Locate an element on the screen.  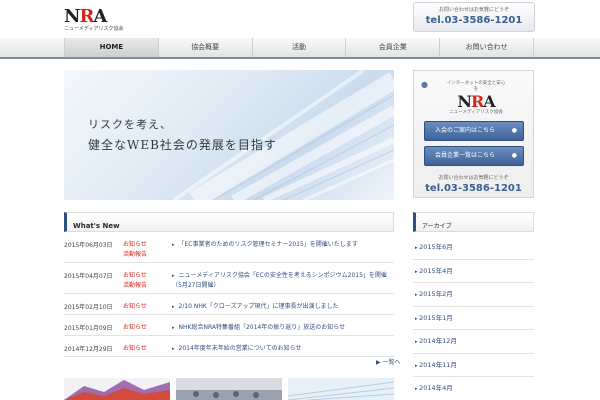
hero-background-graphic is located at coordinates (283, 135).